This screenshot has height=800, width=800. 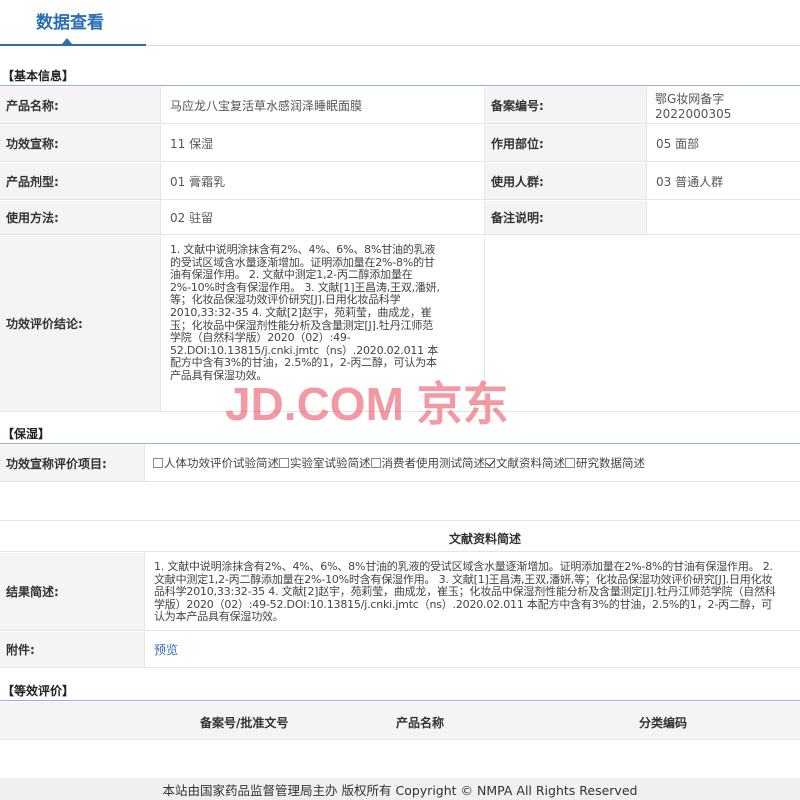 I want to click on tab-caret-icon, so click(x=67, y=41).